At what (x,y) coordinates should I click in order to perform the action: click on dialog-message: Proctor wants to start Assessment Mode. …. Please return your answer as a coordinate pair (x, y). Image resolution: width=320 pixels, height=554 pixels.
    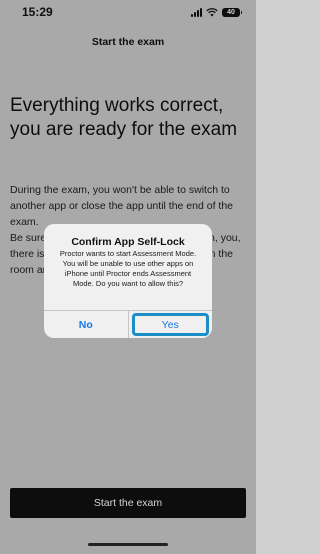
    Looking at the image, I should click on (128, 268).